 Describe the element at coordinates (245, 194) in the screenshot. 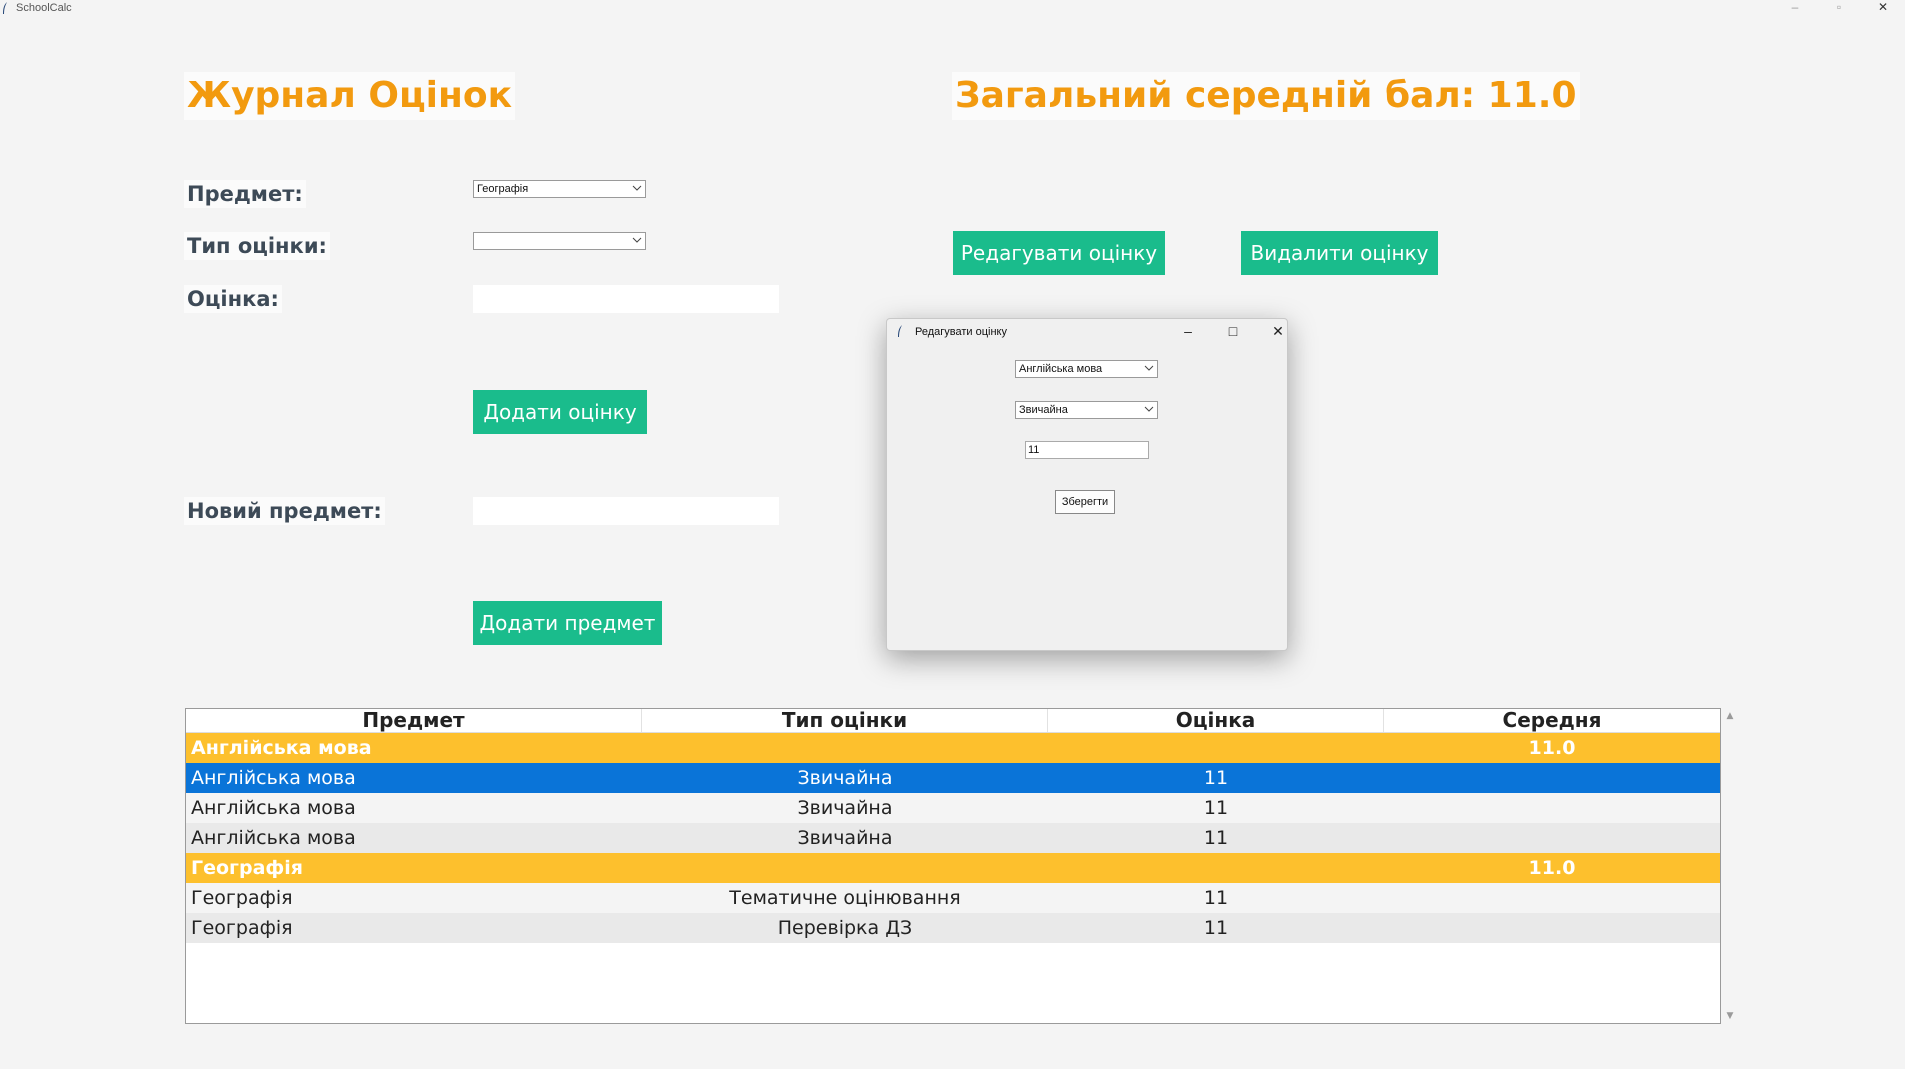

I see `subject-label: Предмет:` at that location.